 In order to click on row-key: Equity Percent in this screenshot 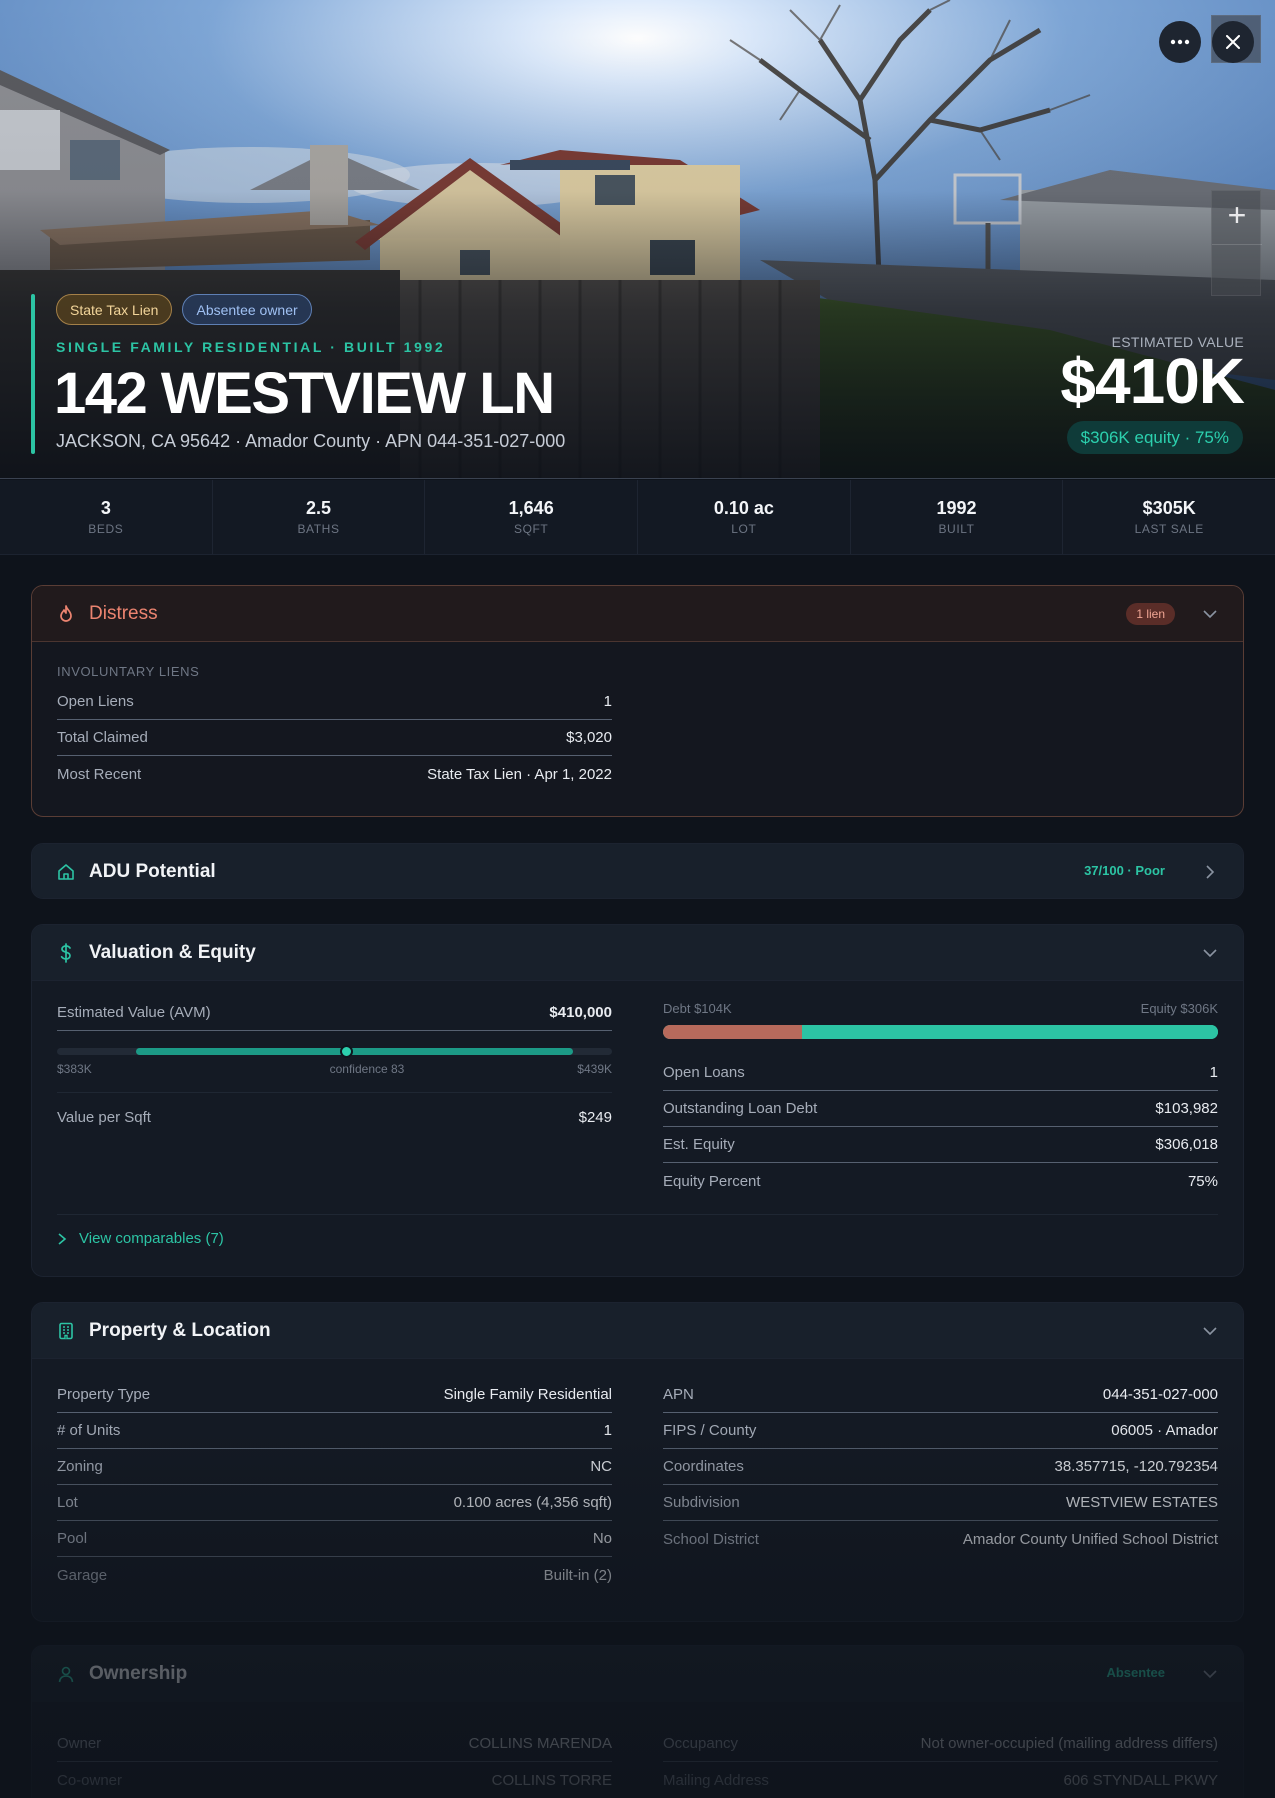, I will do `click(712, 1181)`.